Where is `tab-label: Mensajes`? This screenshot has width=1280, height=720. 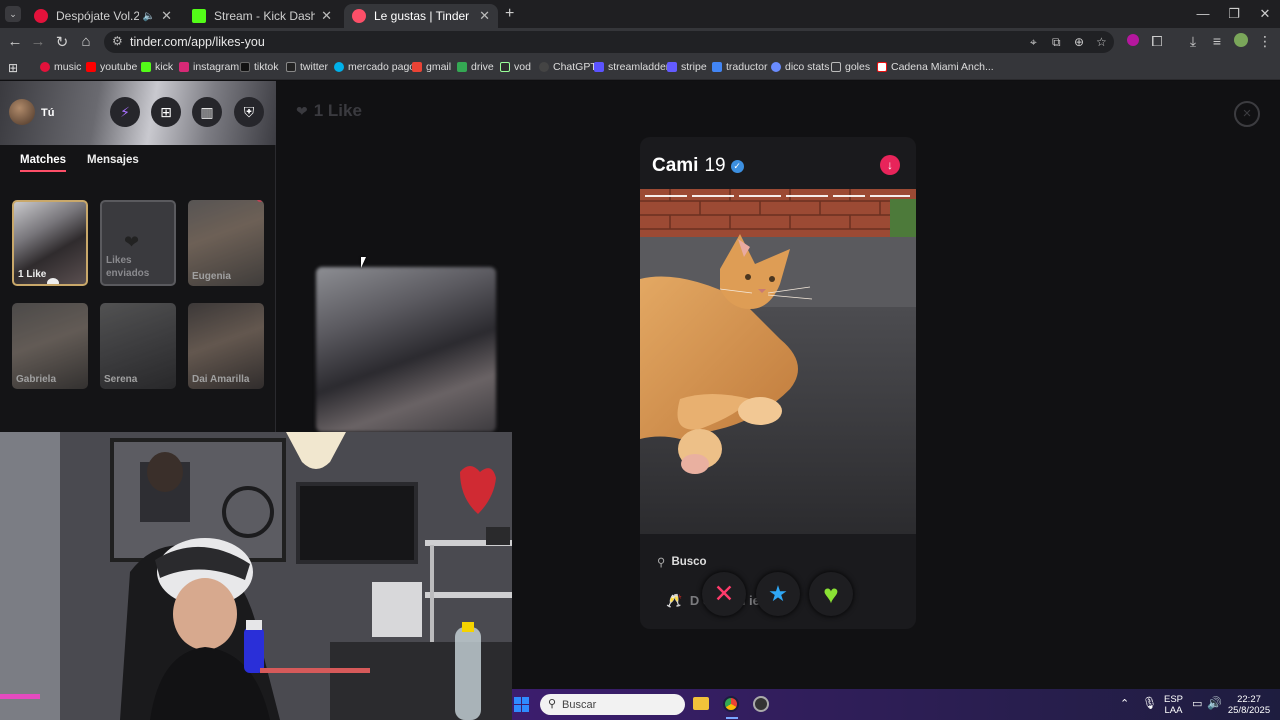
tab-label: Mensajes is located at coordinates (113, 160).